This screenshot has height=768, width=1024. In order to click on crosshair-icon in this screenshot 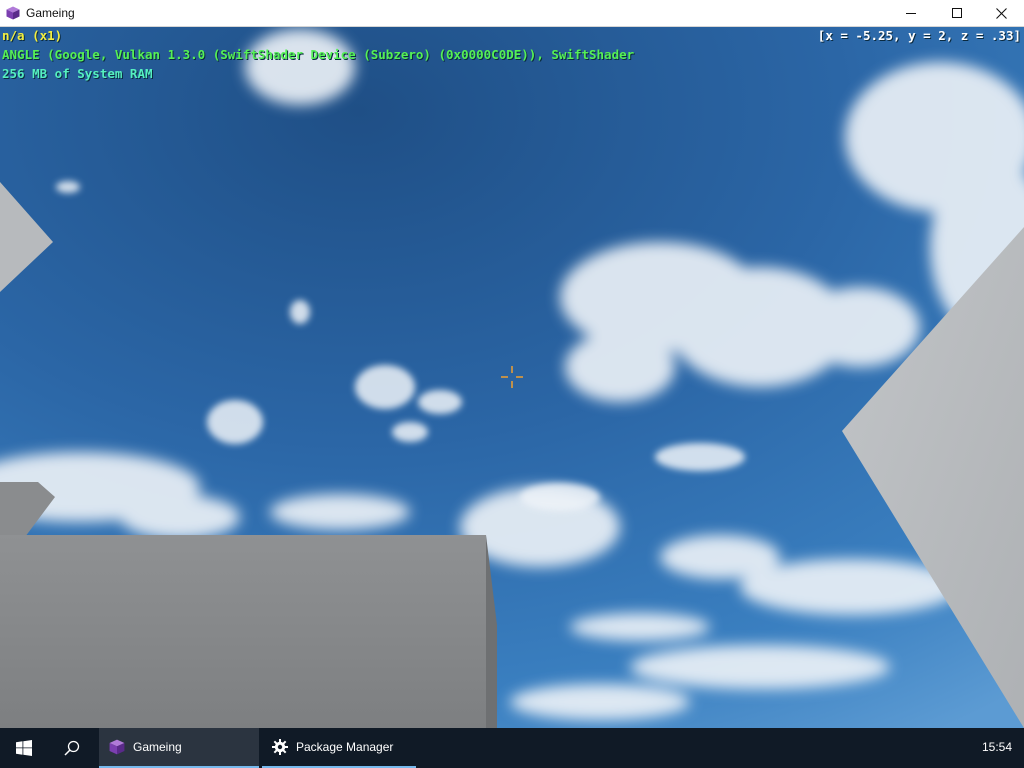, I will do `click(512, 377)`.